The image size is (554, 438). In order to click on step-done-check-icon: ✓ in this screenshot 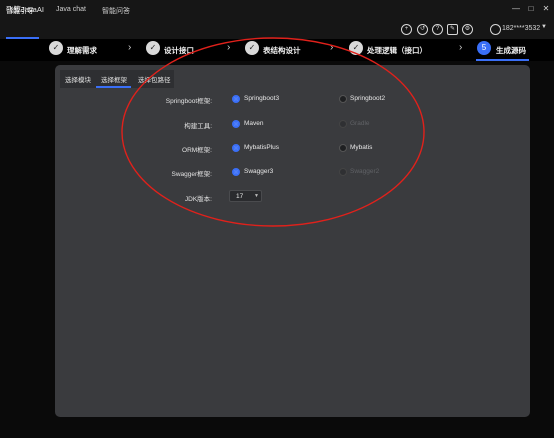, I will do `click(56, 48)`.